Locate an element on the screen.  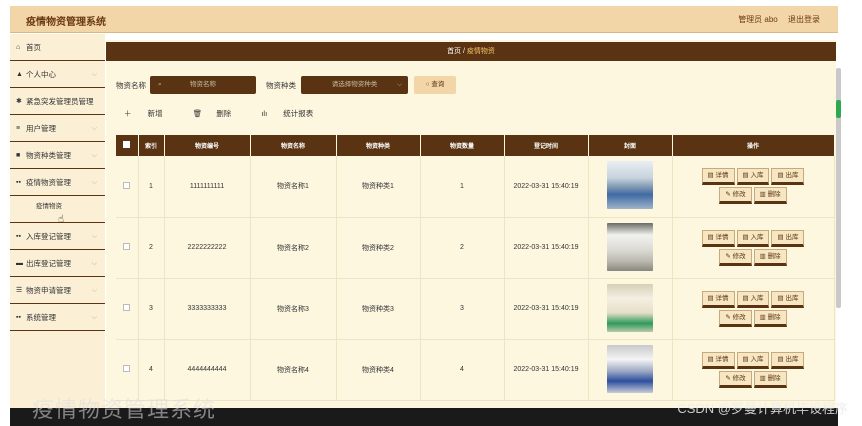
query-button: ○ 查询 is located at coordinates (435, 85).